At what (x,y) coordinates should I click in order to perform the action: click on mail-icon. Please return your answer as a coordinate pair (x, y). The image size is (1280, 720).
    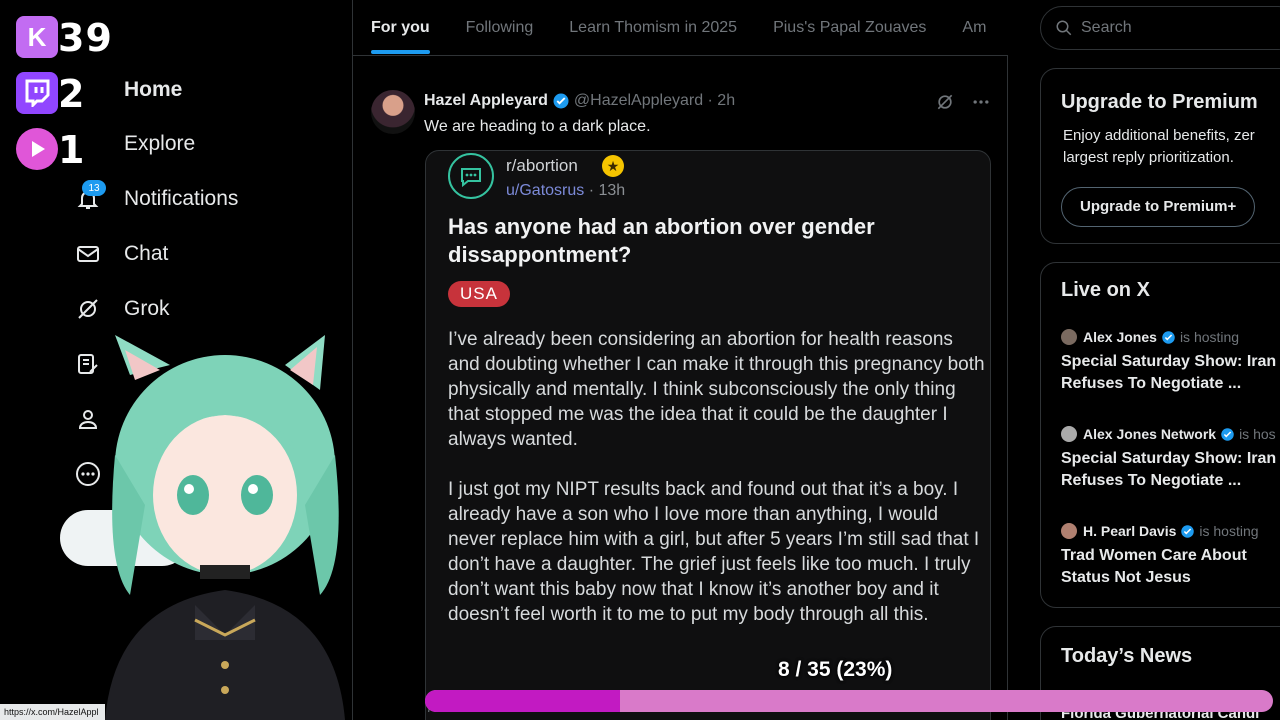
    Looking at the image, I should click on (88, 254).